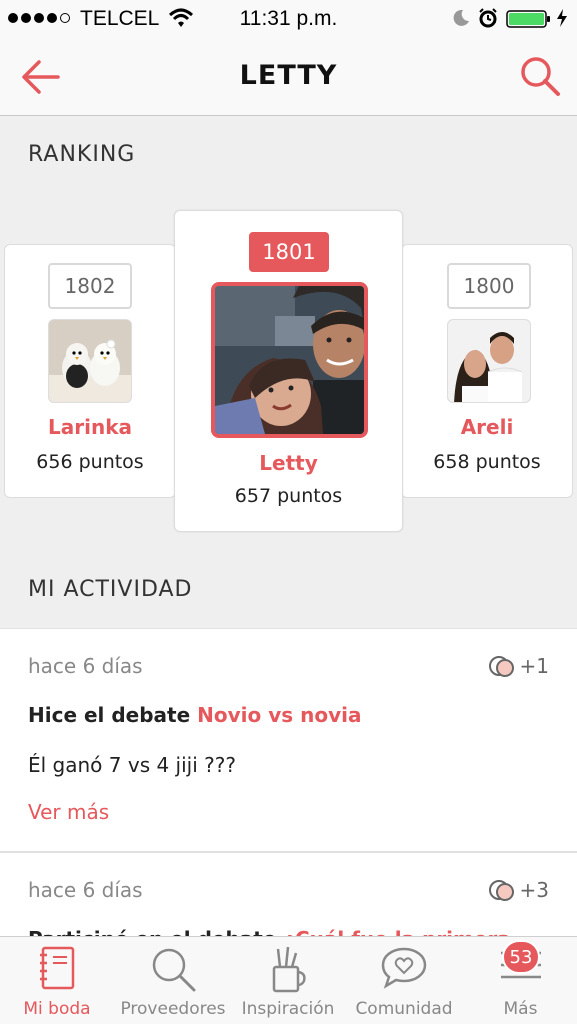 The image size is (577, 1024). Describe the element at coordinates (489, 286) in the screenshot. I see `rank-number-badge: 1800` at that location.